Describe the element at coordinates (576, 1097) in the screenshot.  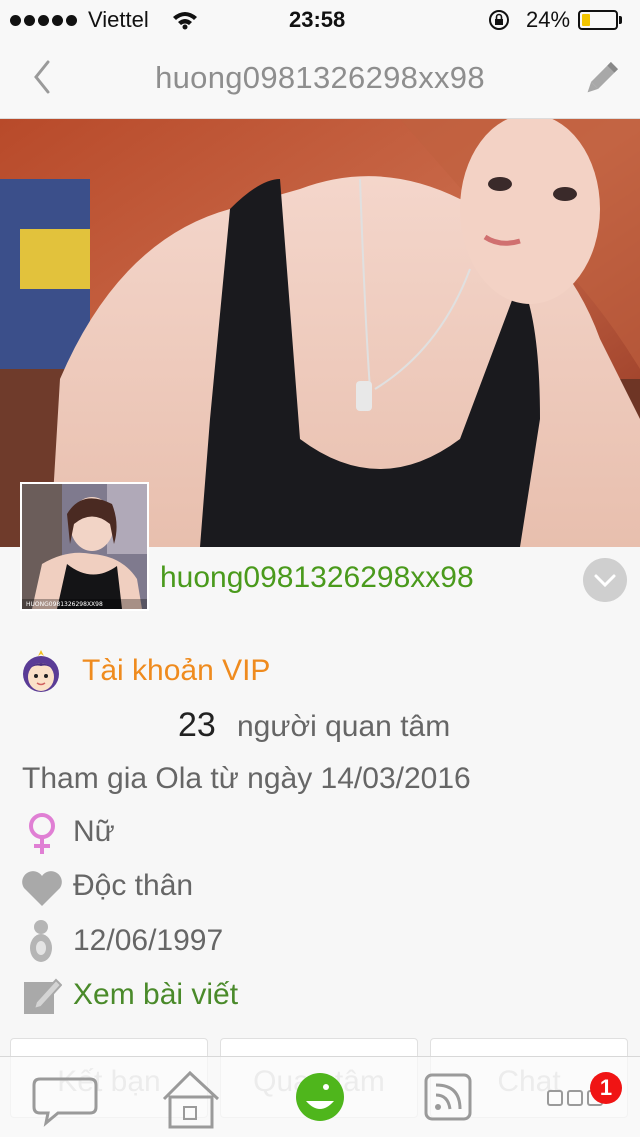
I see `more-tab-icon` at that location.